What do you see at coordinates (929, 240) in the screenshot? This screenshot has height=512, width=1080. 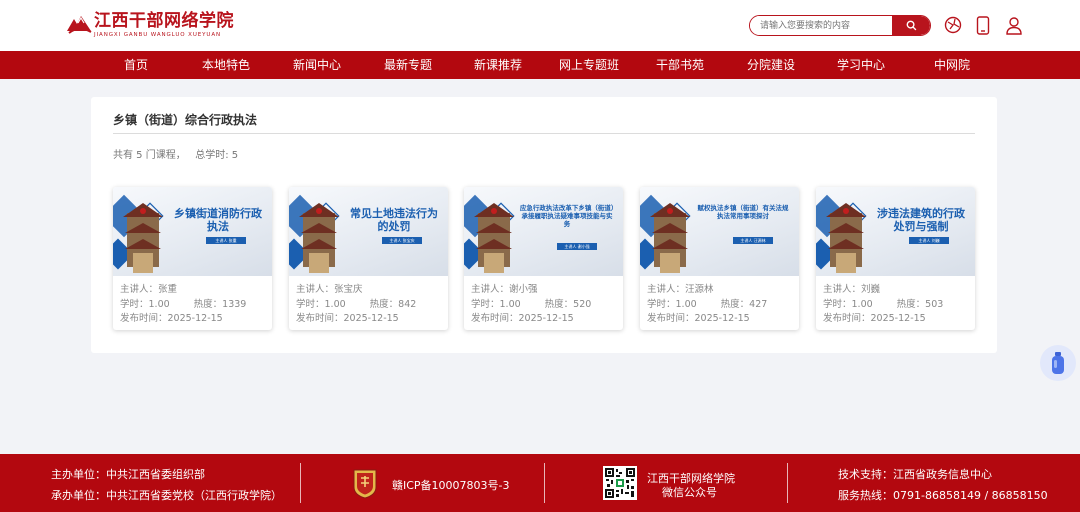 I see `thumbnail-speaker-tag: 主讲人 刘巍` at bounding box center [929, 240].